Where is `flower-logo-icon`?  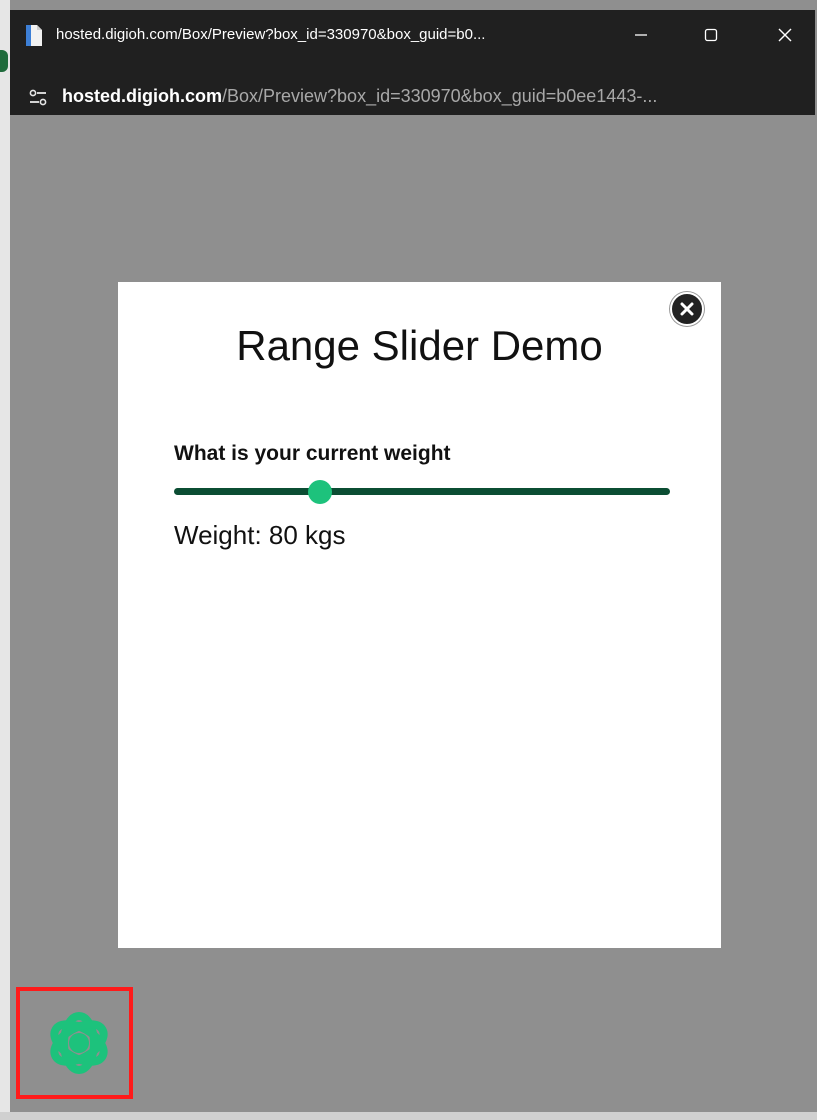
flower-logo-icon is located at coordinates (79, 1043).